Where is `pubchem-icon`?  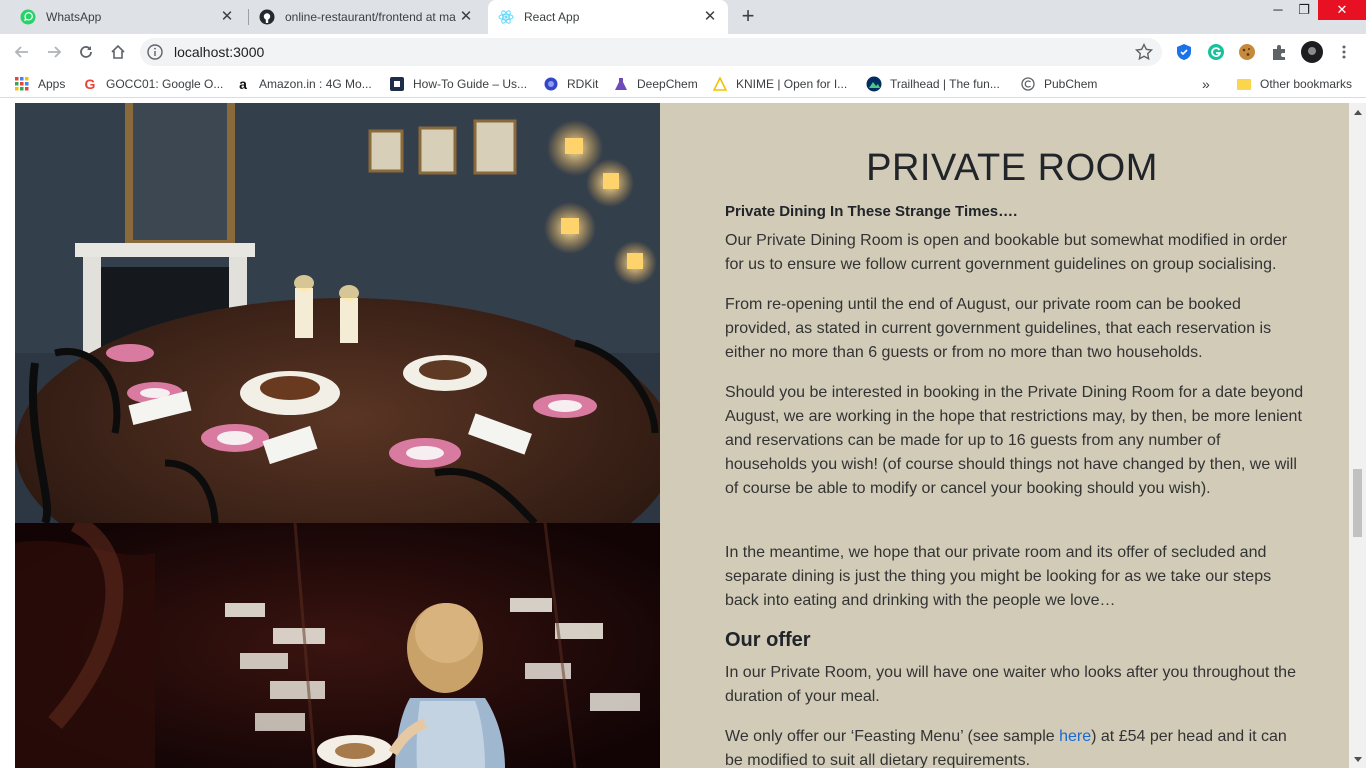 pubchem-icon is located at coordinates (1028, 84).